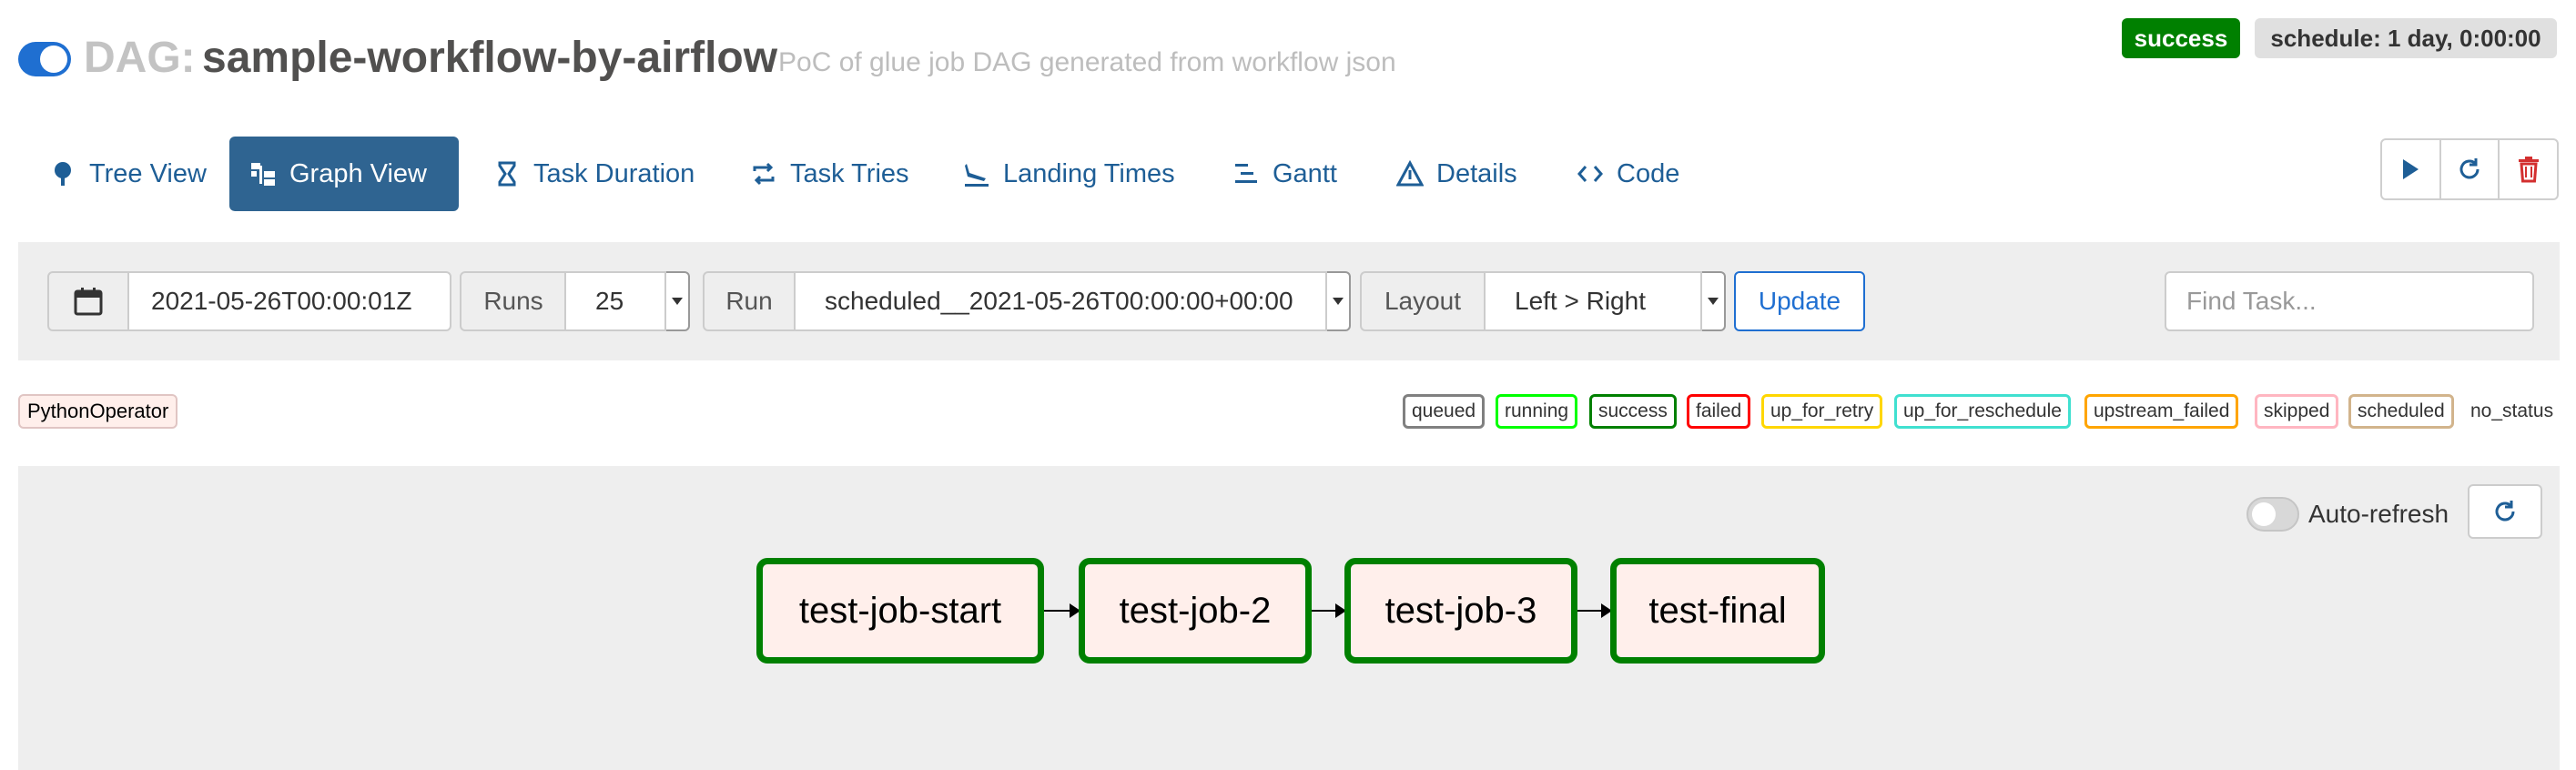  I want to click on tree-icon, so click(63, 174).